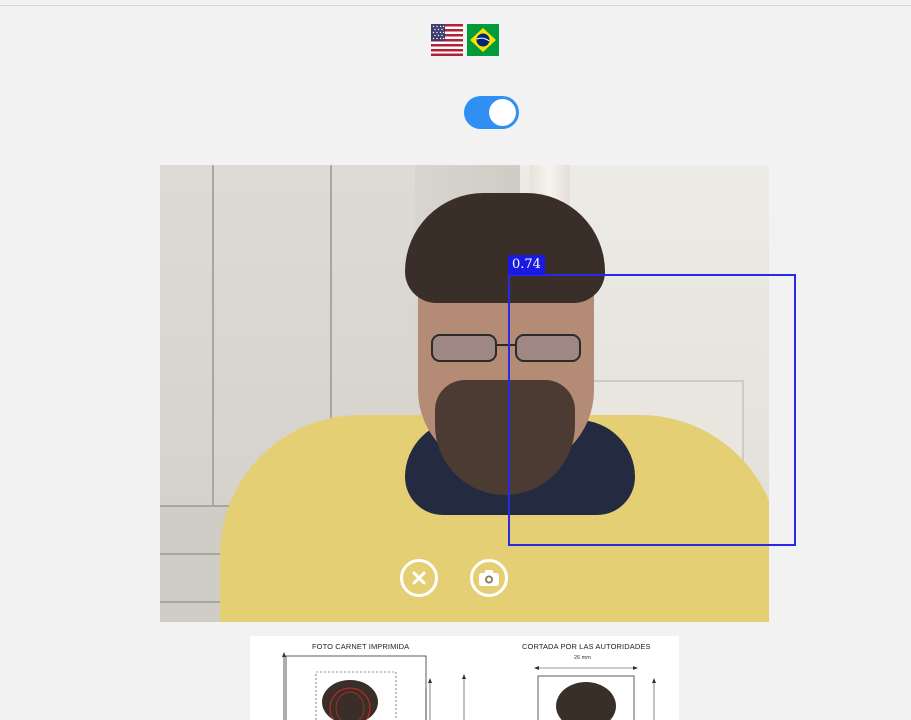 Image resolution: width=911 pixels, height=720 pixels. I want to click on toggle-knob, so click(502, 112).